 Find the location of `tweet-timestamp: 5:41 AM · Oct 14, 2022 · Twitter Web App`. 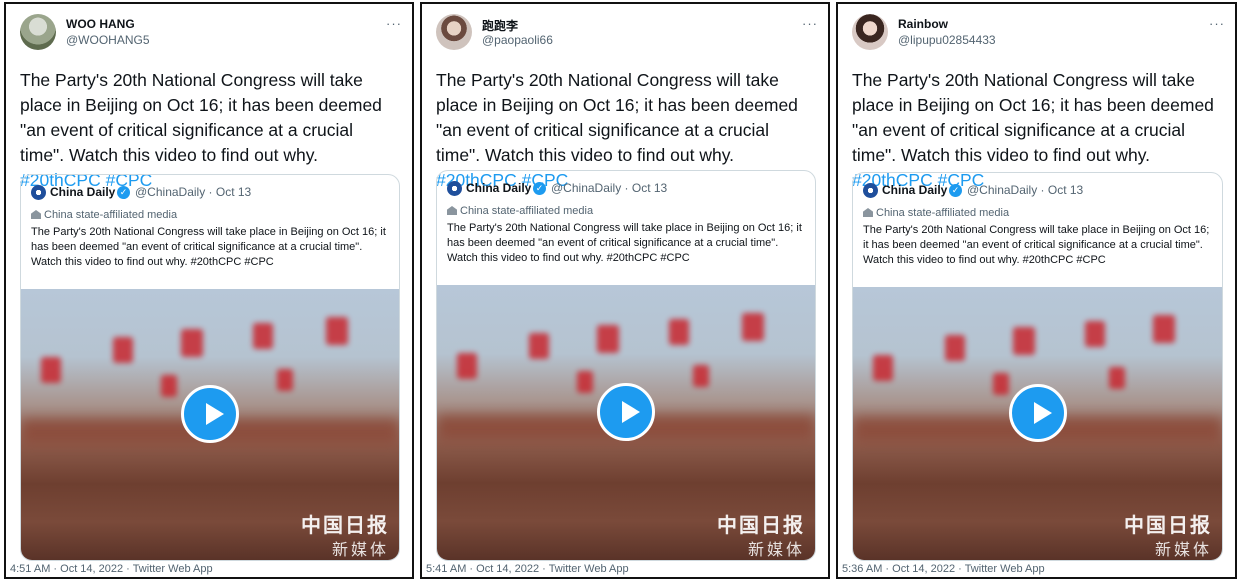

tweet-timestamp: 5:41 AM · Oct 14, 2022 · Twitter Web App is located at coordinates (527, 569).